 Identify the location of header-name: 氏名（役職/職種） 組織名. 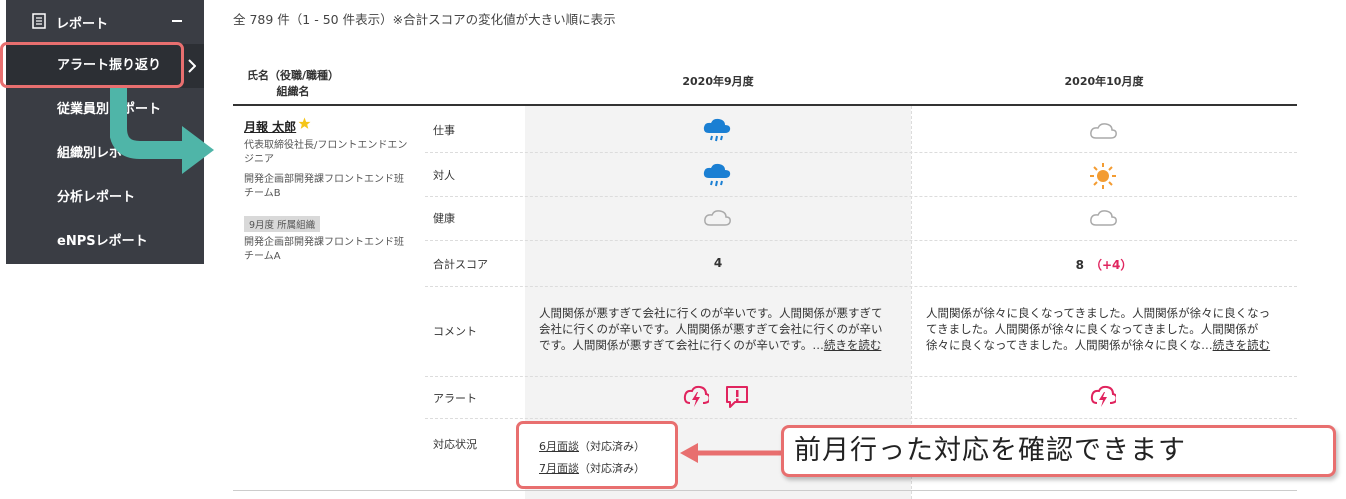
(293, 83).